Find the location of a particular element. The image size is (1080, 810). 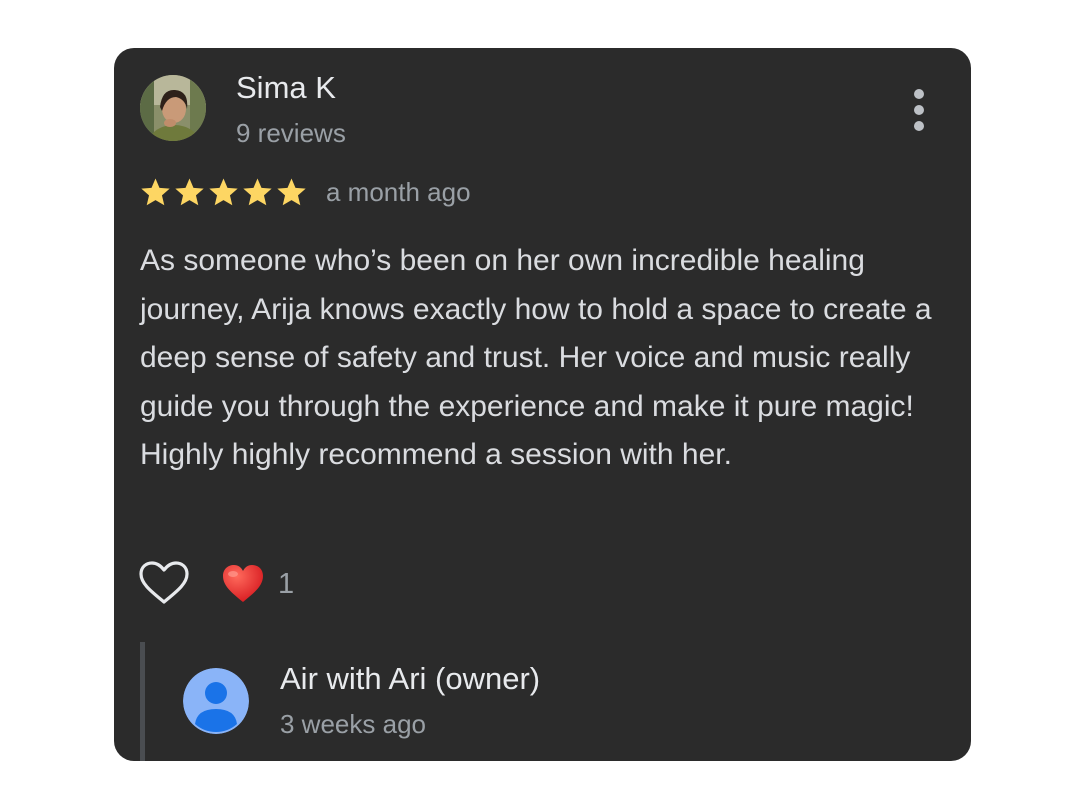

owner-reply-date: 3 weeks ago is located at coordinates (353, 724).